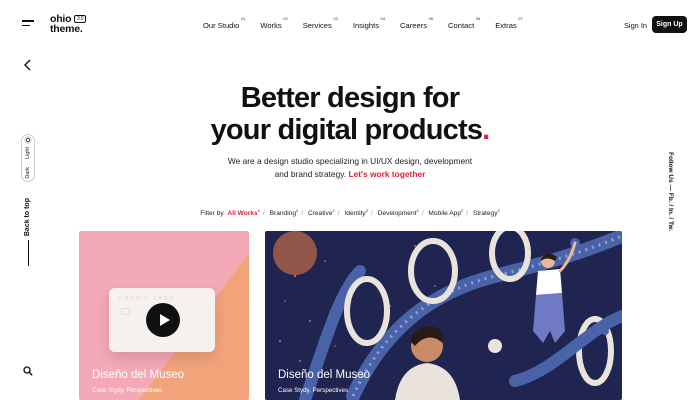  I want to click on version-badge: 3.0, so click(80, 19).